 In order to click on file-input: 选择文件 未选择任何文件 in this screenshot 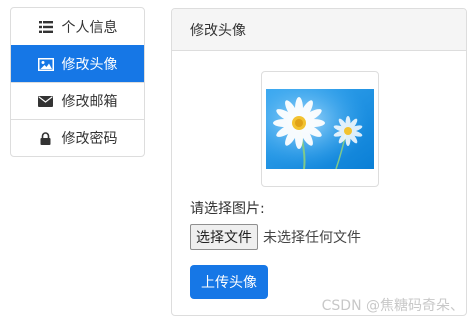, I will do `click(275, 237)`.